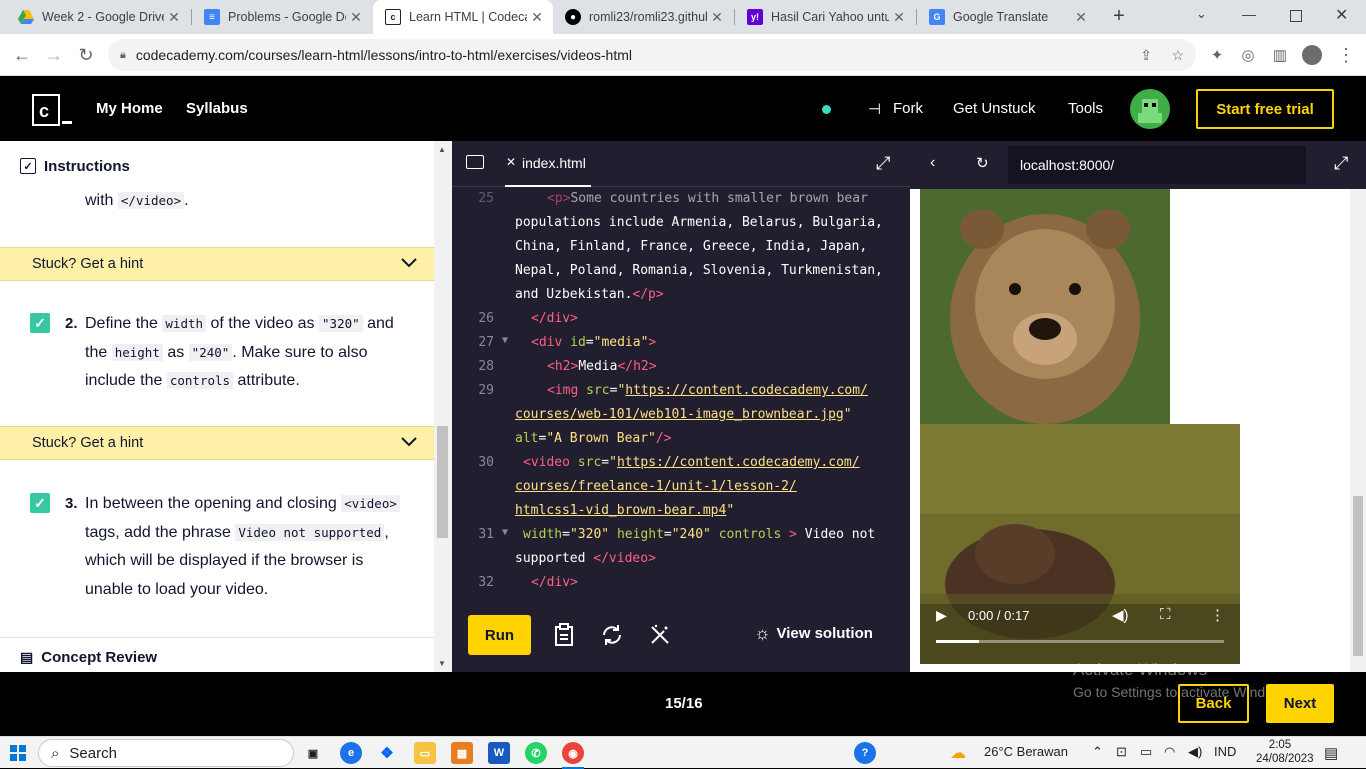  Describe the element at coordinates (1346, 55) in the screenshot. I see `menu-dots-icon: ⋮` at that location.